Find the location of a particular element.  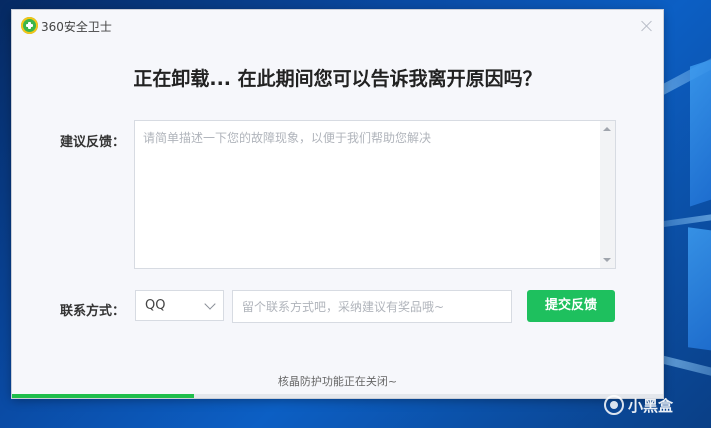

title-bar: 360安全卫士 is located at coordinates (337, 26).